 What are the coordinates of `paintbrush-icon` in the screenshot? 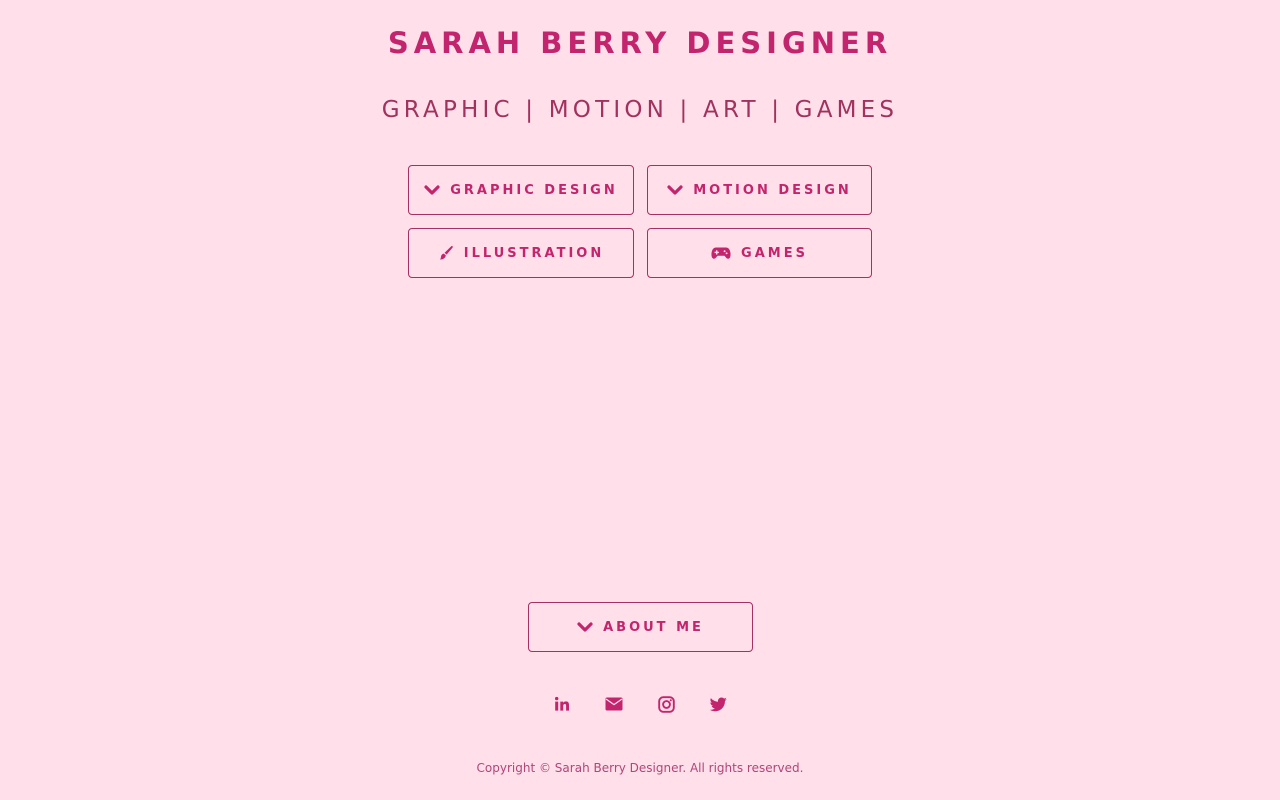 It's located at (446, 253).